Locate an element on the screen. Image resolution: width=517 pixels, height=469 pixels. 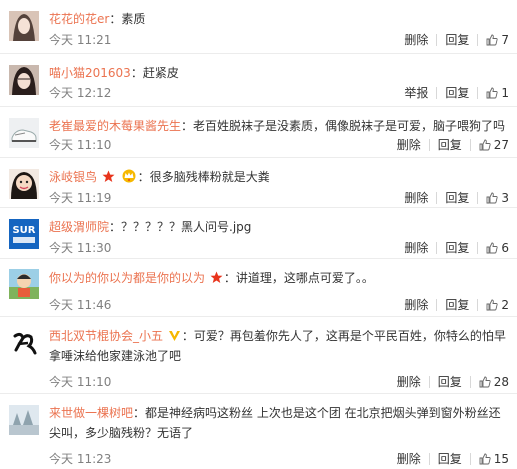
svg-text: SUR is located at coordinates (23, 230).